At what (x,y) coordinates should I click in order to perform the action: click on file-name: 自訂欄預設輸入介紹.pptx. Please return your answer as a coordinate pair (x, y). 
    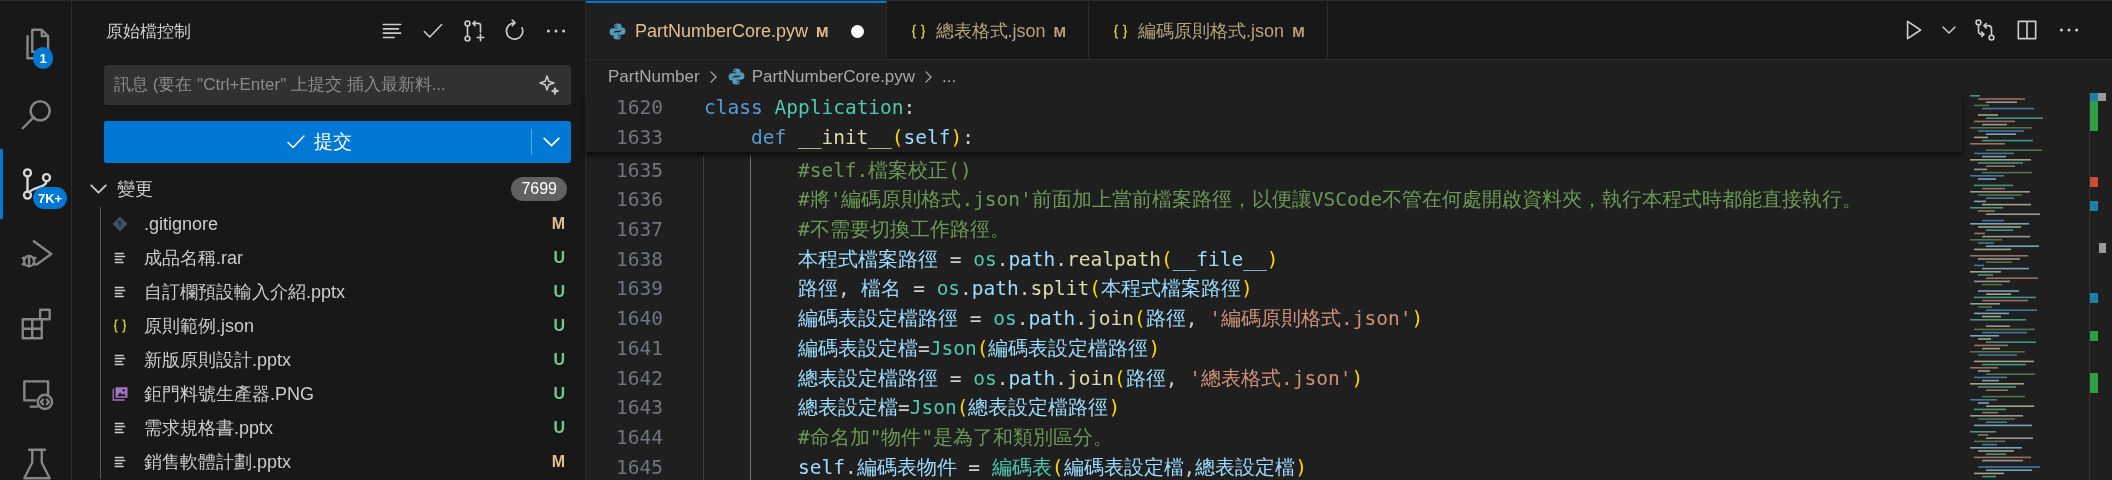
    Looking at the image, I should click on (245, 292).